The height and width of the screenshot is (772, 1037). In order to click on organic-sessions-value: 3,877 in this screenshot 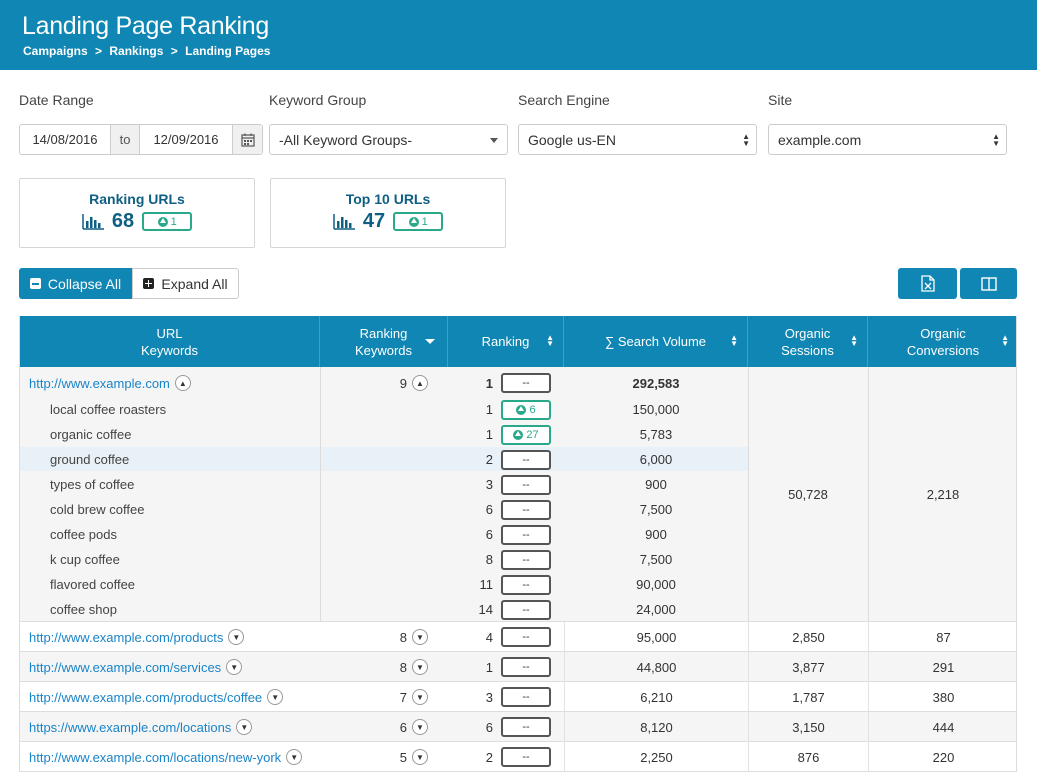, I will do `click(808, 667)`.